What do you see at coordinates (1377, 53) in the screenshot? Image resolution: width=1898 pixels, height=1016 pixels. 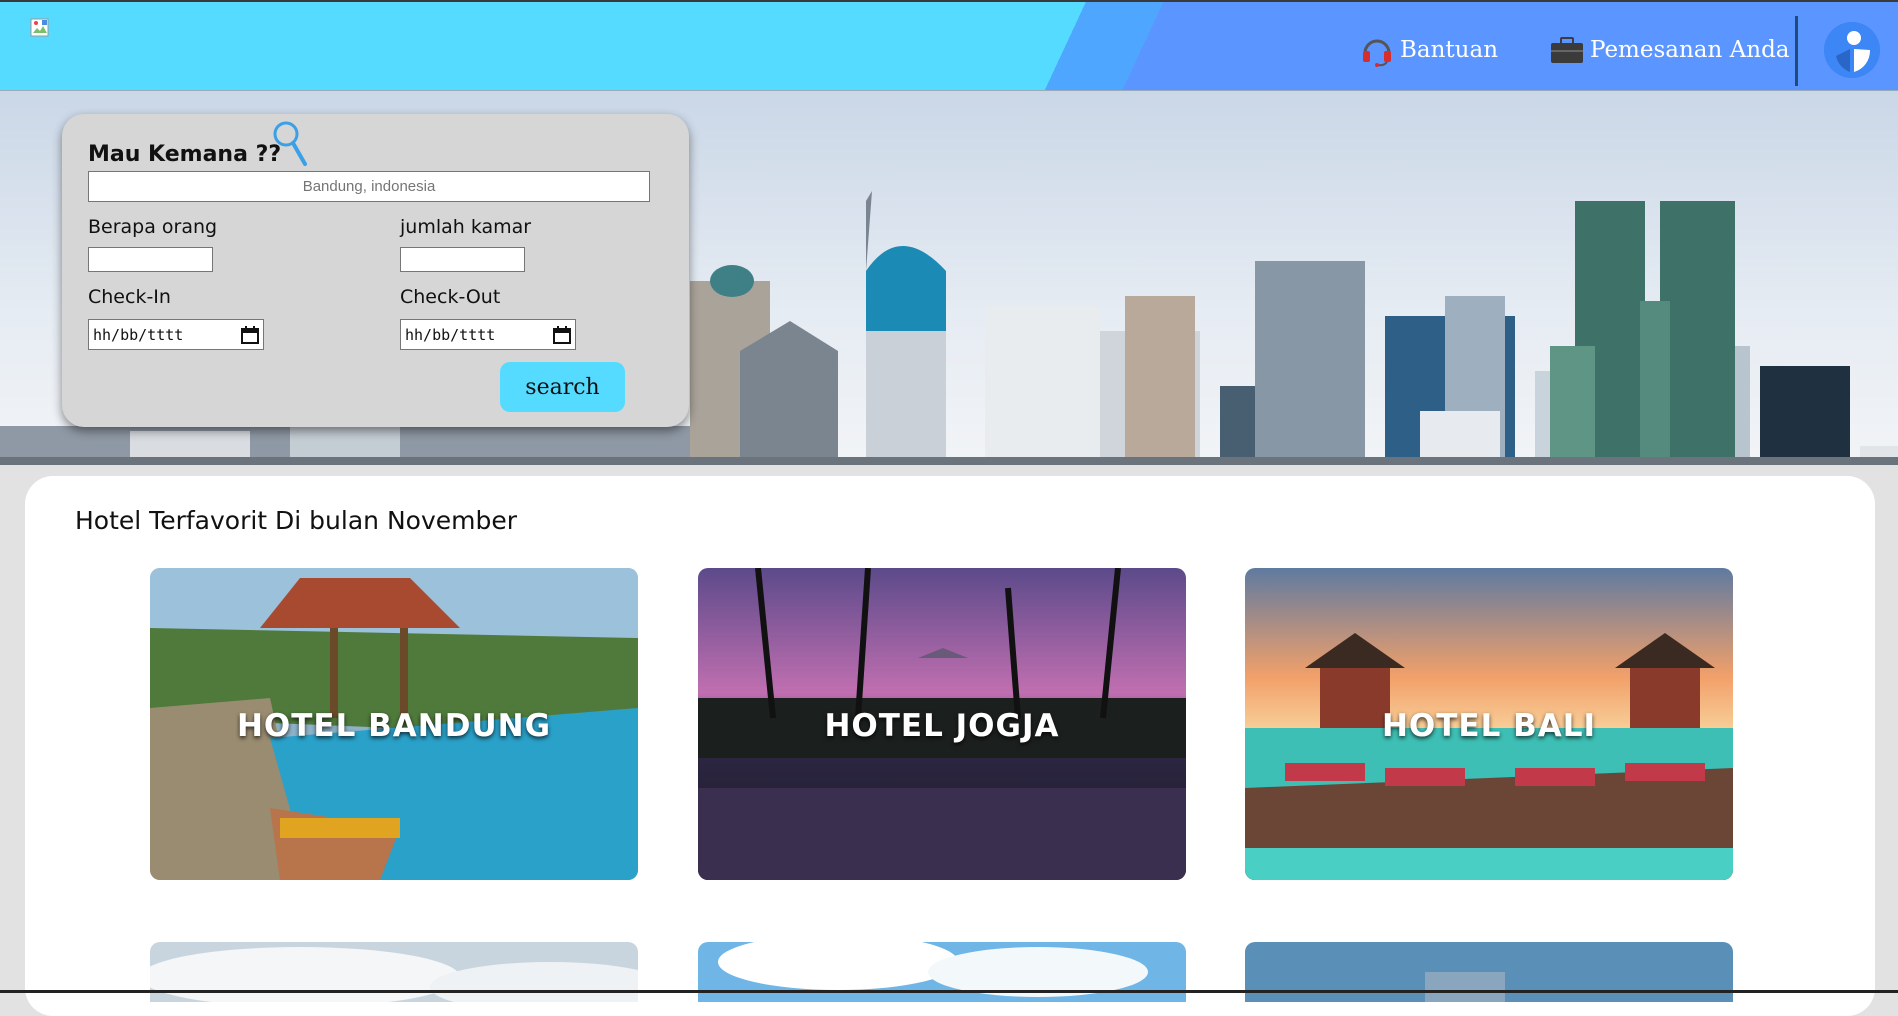 I see `headset-icon` at bounding box center [1377, 53].